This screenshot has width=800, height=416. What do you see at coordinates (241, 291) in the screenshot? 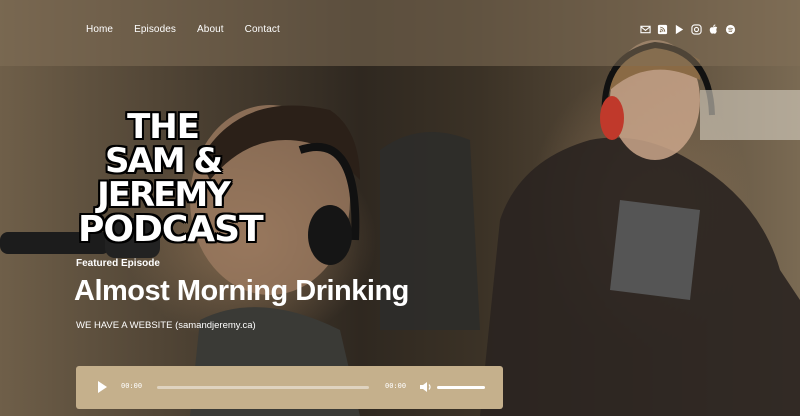
I see `episode-title: Almost Morning Drinking` at bounding box center [241, 291].